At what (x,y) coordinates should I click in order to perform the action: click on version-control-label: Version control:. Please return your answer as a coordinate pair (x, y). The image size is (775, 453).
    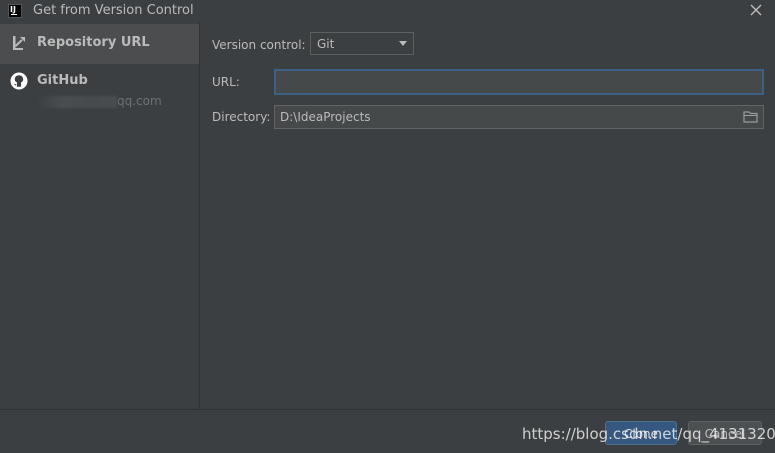
    Looking at the image, I should click on (259, 45).